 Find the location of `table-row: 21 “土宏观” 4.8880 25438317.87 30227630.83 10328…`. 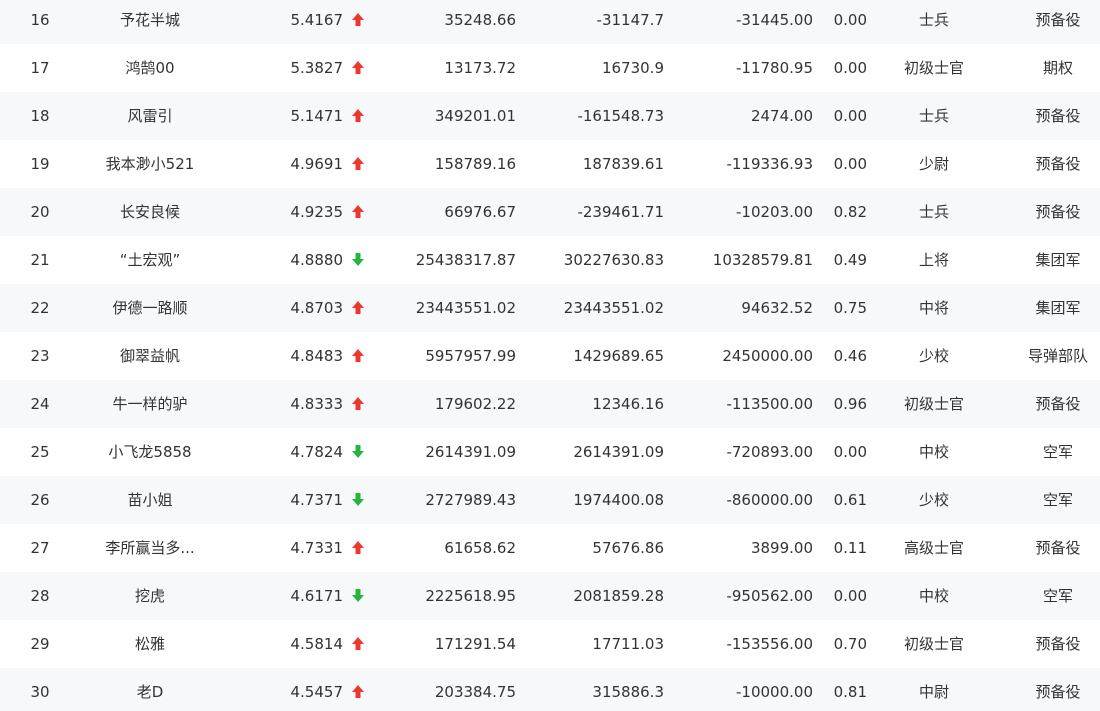

table-row: 21 “土宏观” 4.8880 25438317.87 30227630.83 10328… is located at coordinates (550, 260).